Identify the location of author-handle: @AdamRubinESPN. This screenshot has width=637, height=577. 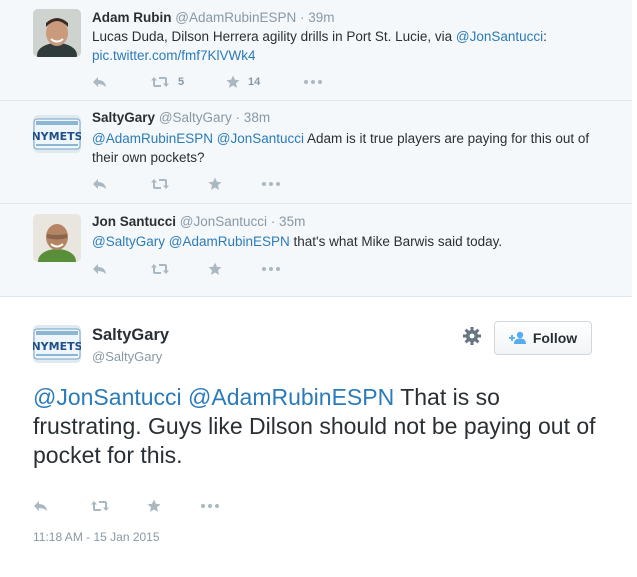
(235, 17).